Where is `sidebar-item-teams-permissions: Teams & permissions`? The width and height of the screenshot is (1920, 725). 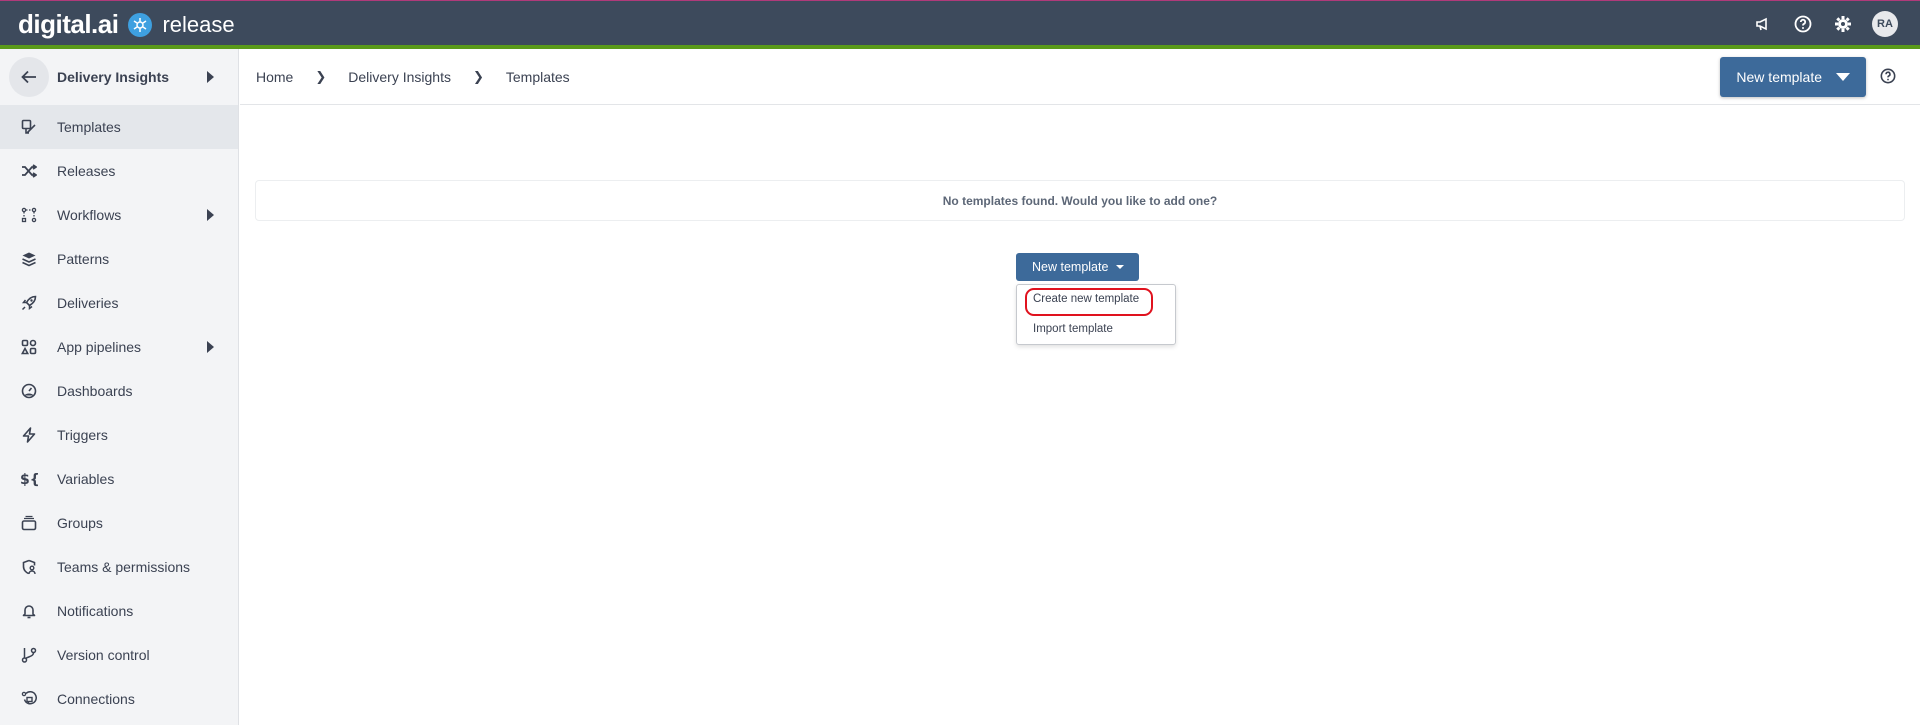 sidebar-item-teams-permissions: Teams & permissions is located at coordinates (119, 567).